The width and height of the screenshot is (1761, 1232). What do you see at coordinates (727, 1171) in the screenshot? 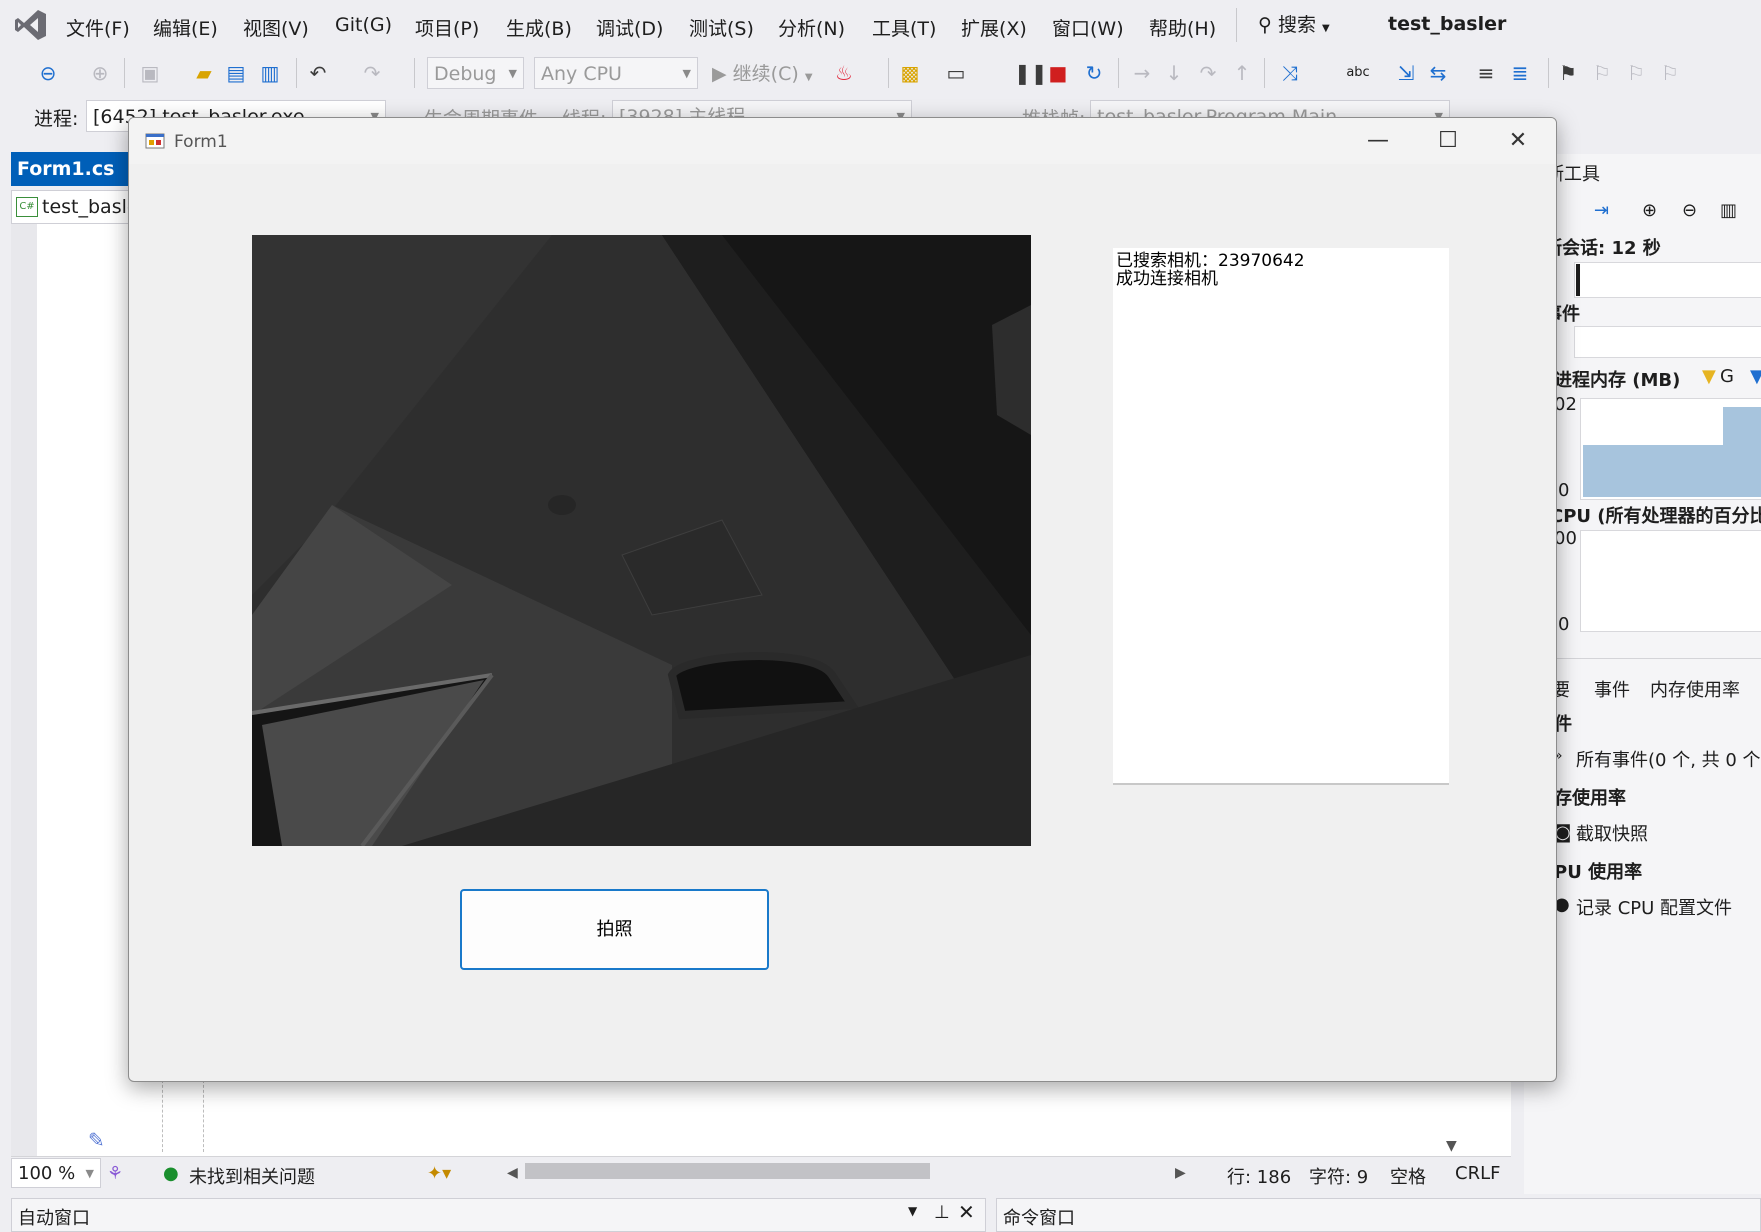
I see `horizontal-scrollbar-thumb` at bounding box center [727, 1171].